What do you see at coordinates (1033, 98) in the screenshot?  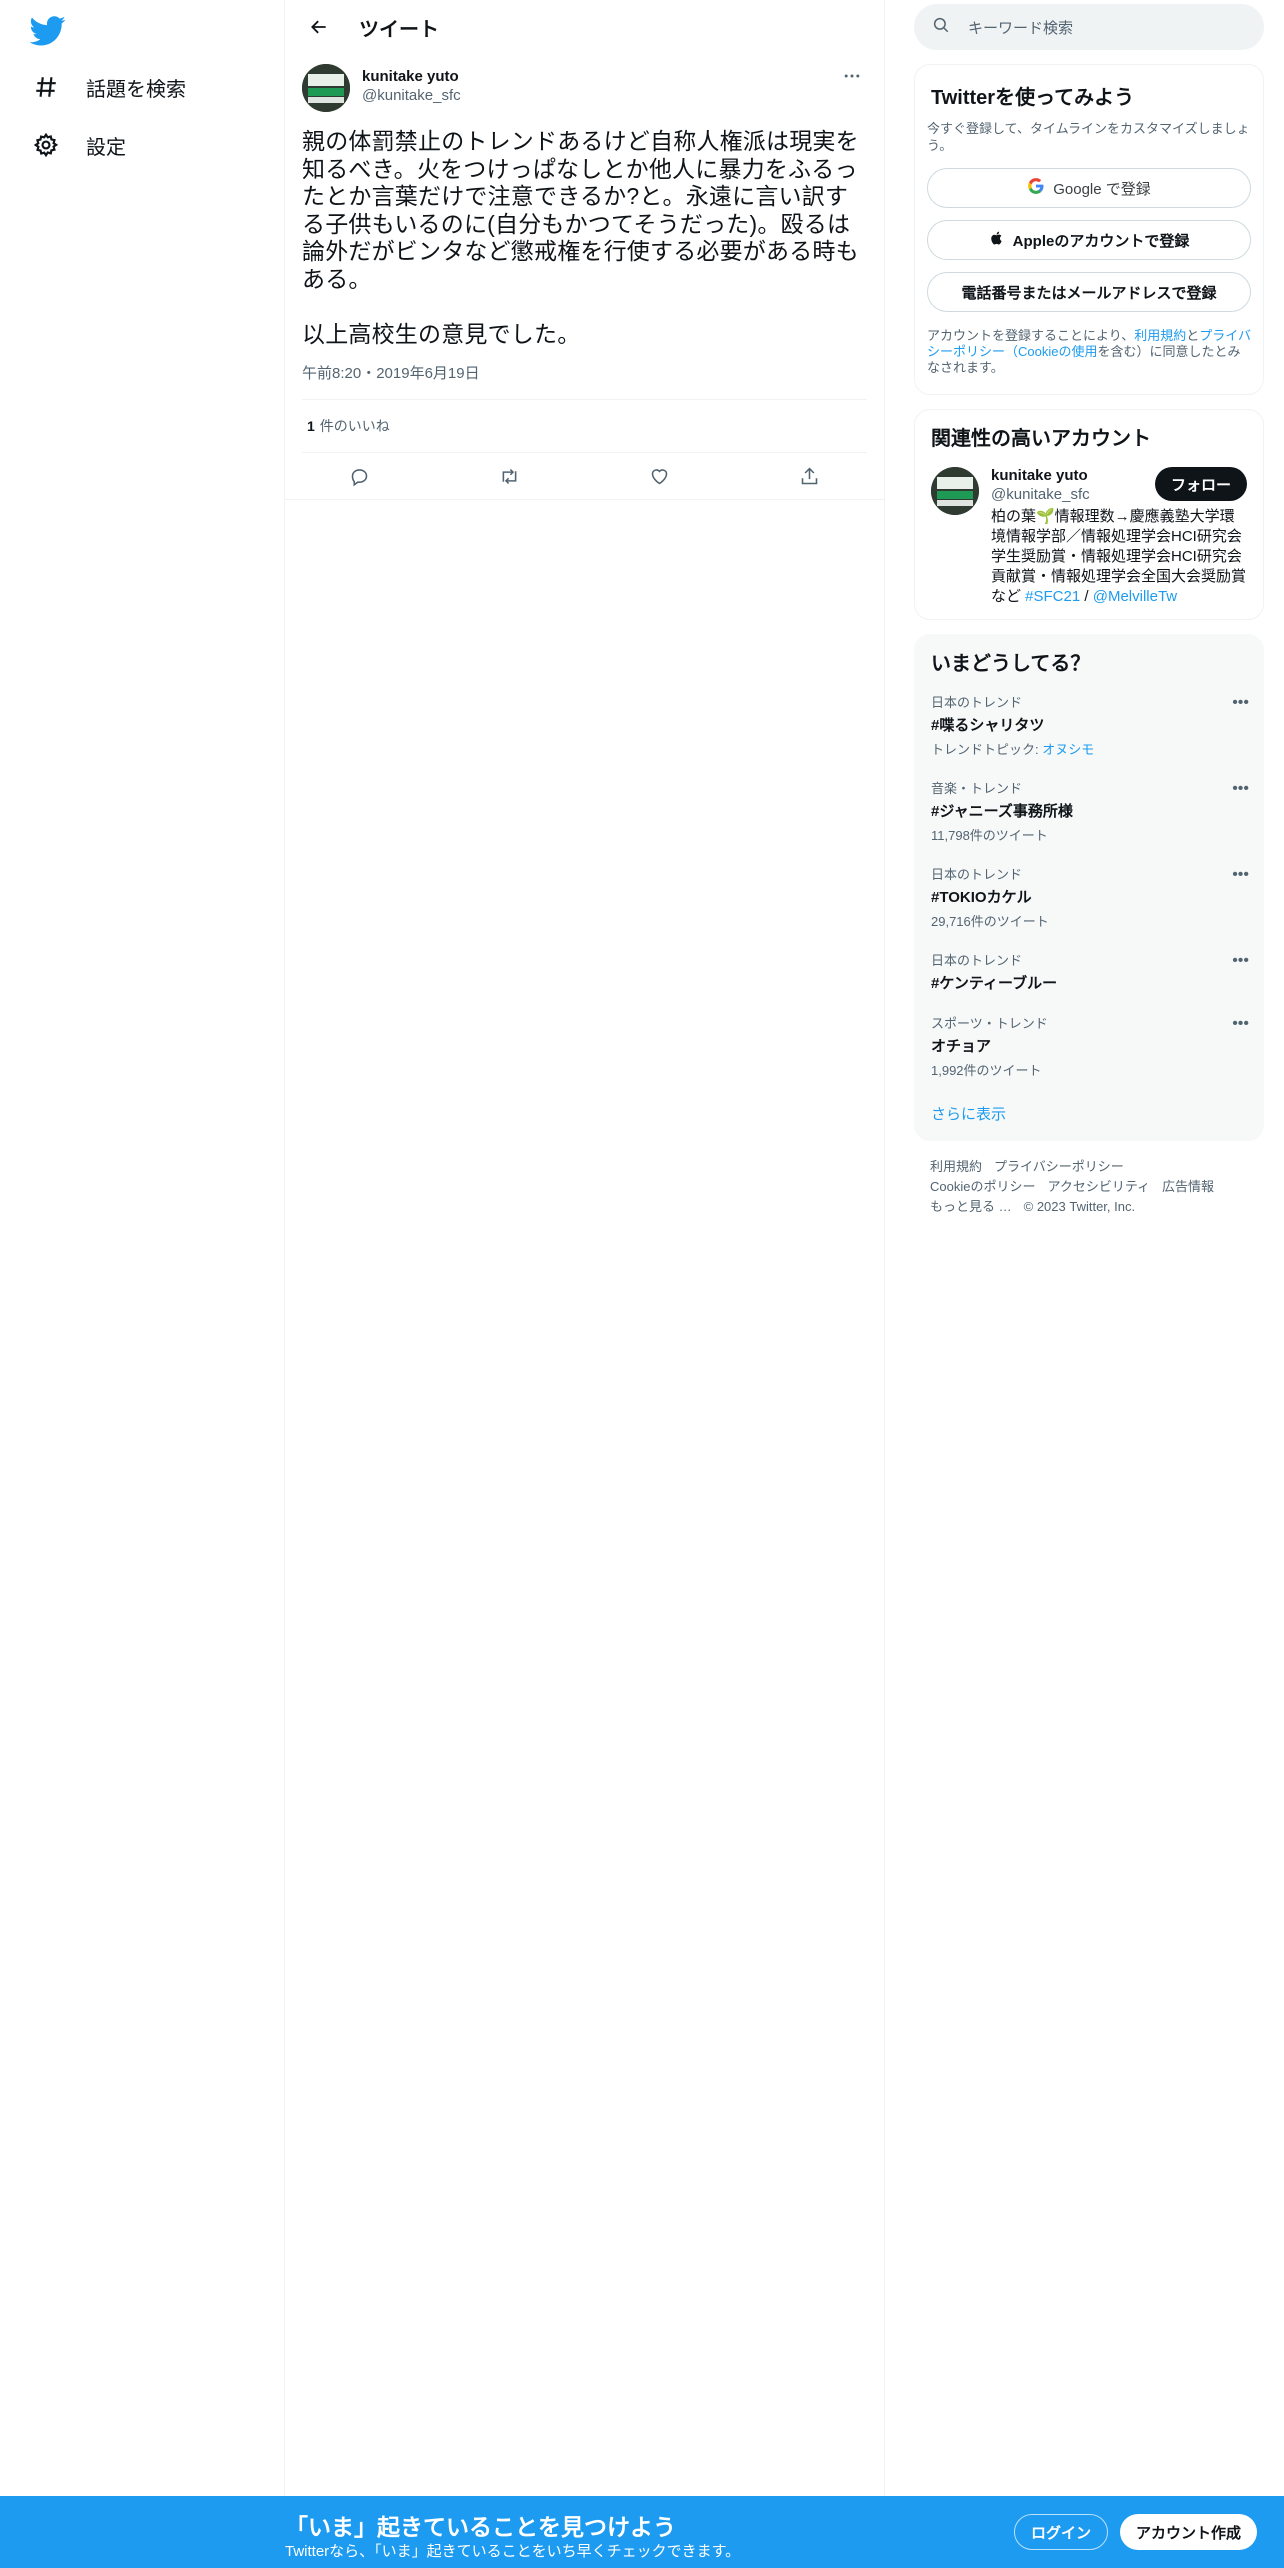 I see `signup-title: Twitterを使ってみよう` at bounding box center [1033, 98].